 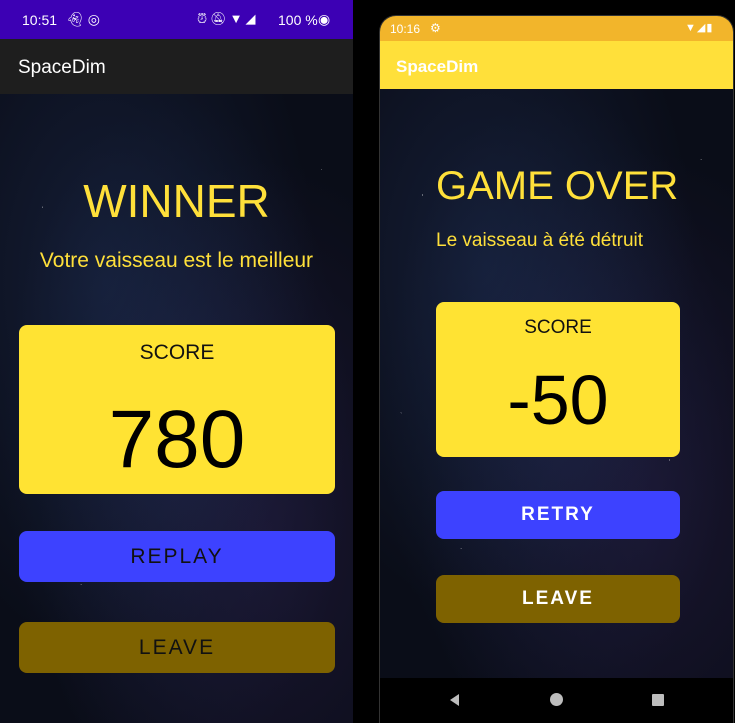 I want to click on notification-icons: 👻︎◎, so click(x=85, y=19).